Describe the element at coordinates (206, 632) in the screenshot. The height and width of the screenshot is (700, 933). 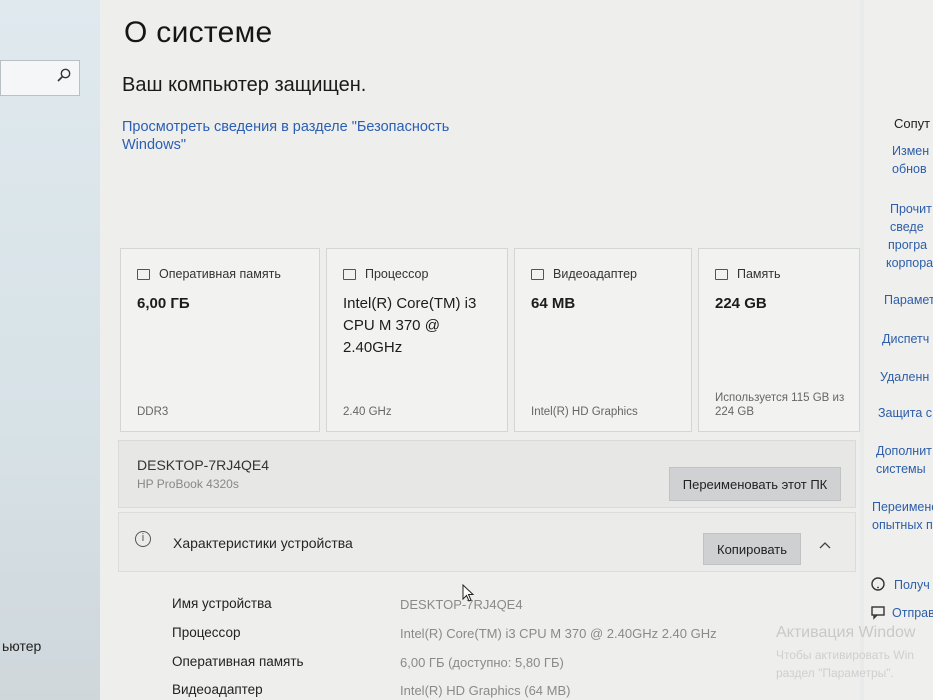
I see `spec-label: Процессор` at that location.